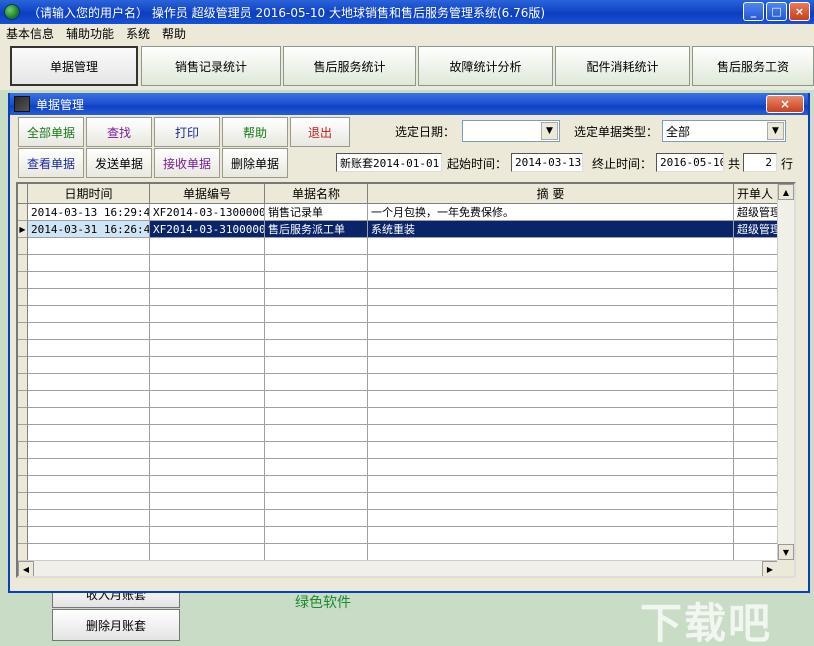 The width and height of the screenshot is (814, 646). What do you see at coordinates (753, 66) in the screenshot?
I see `module-aftersales-wages: 售后服务工资` at bounding box center [753, 66].